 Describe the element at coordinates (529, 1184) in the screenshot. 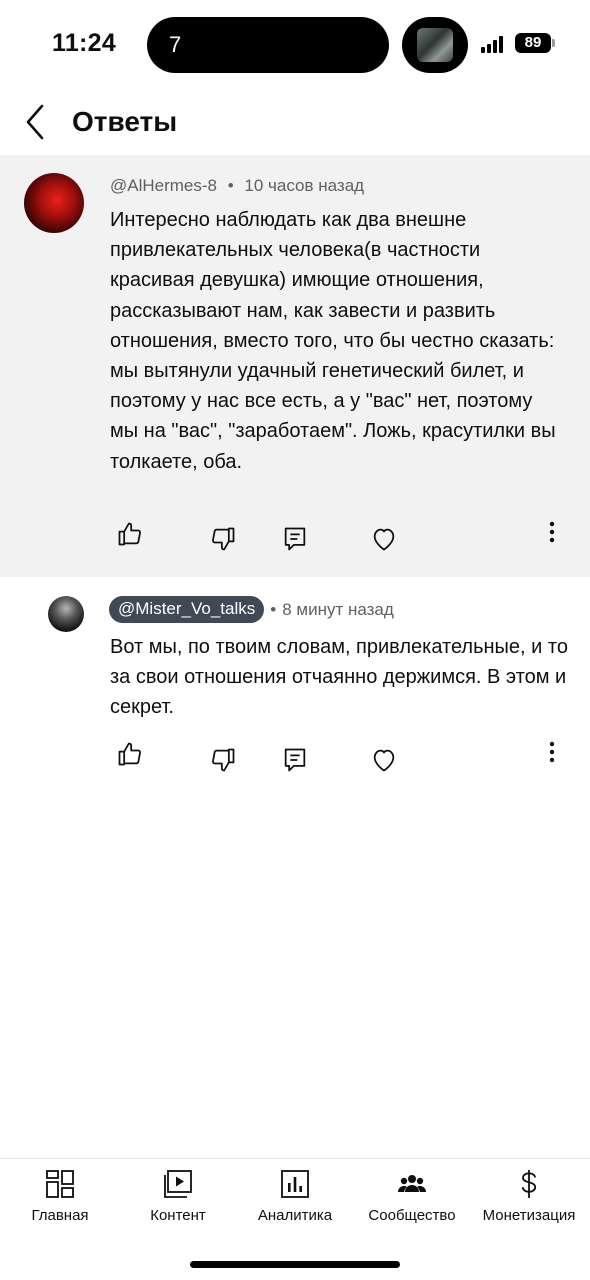

I see `dollar-icon` at that location.